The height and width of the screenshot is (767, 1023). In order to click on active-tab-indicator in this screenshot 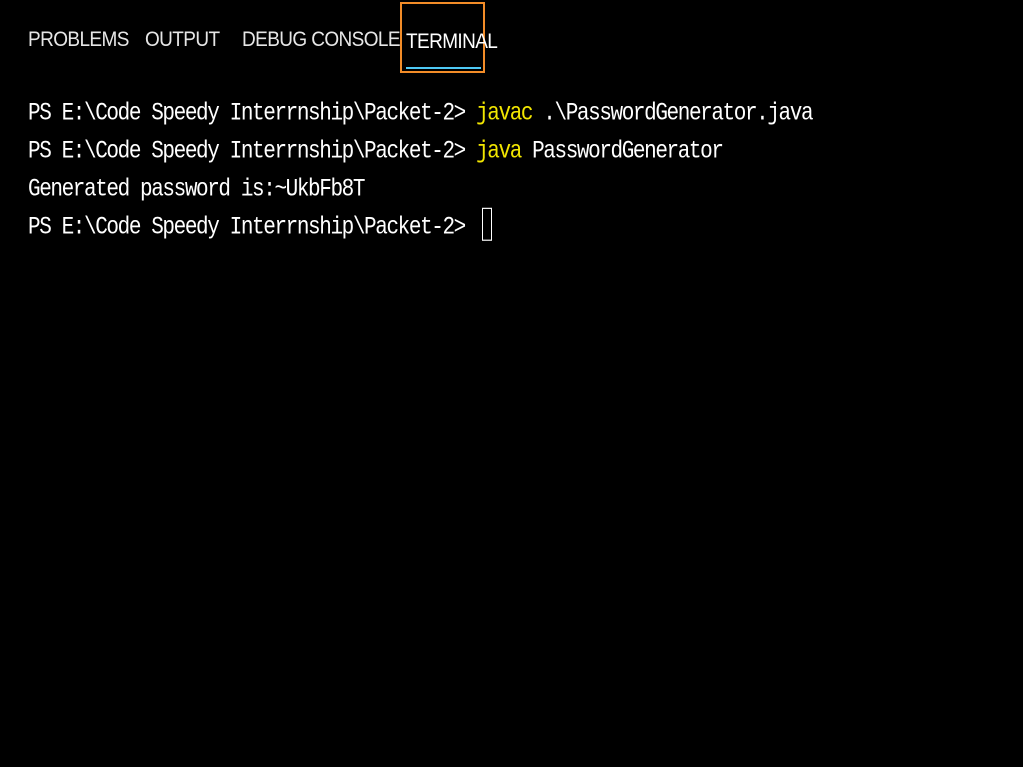, I will do `click(443, 68)`.